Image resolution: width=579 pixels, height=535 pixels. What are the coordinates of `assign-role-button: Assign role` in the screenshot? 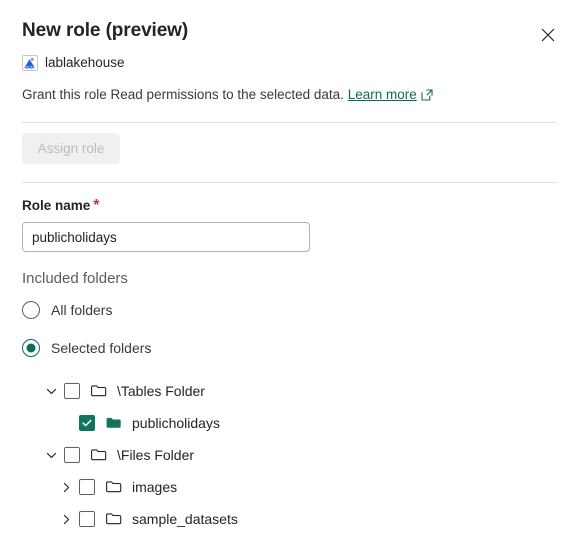 It's located at (71, 148).